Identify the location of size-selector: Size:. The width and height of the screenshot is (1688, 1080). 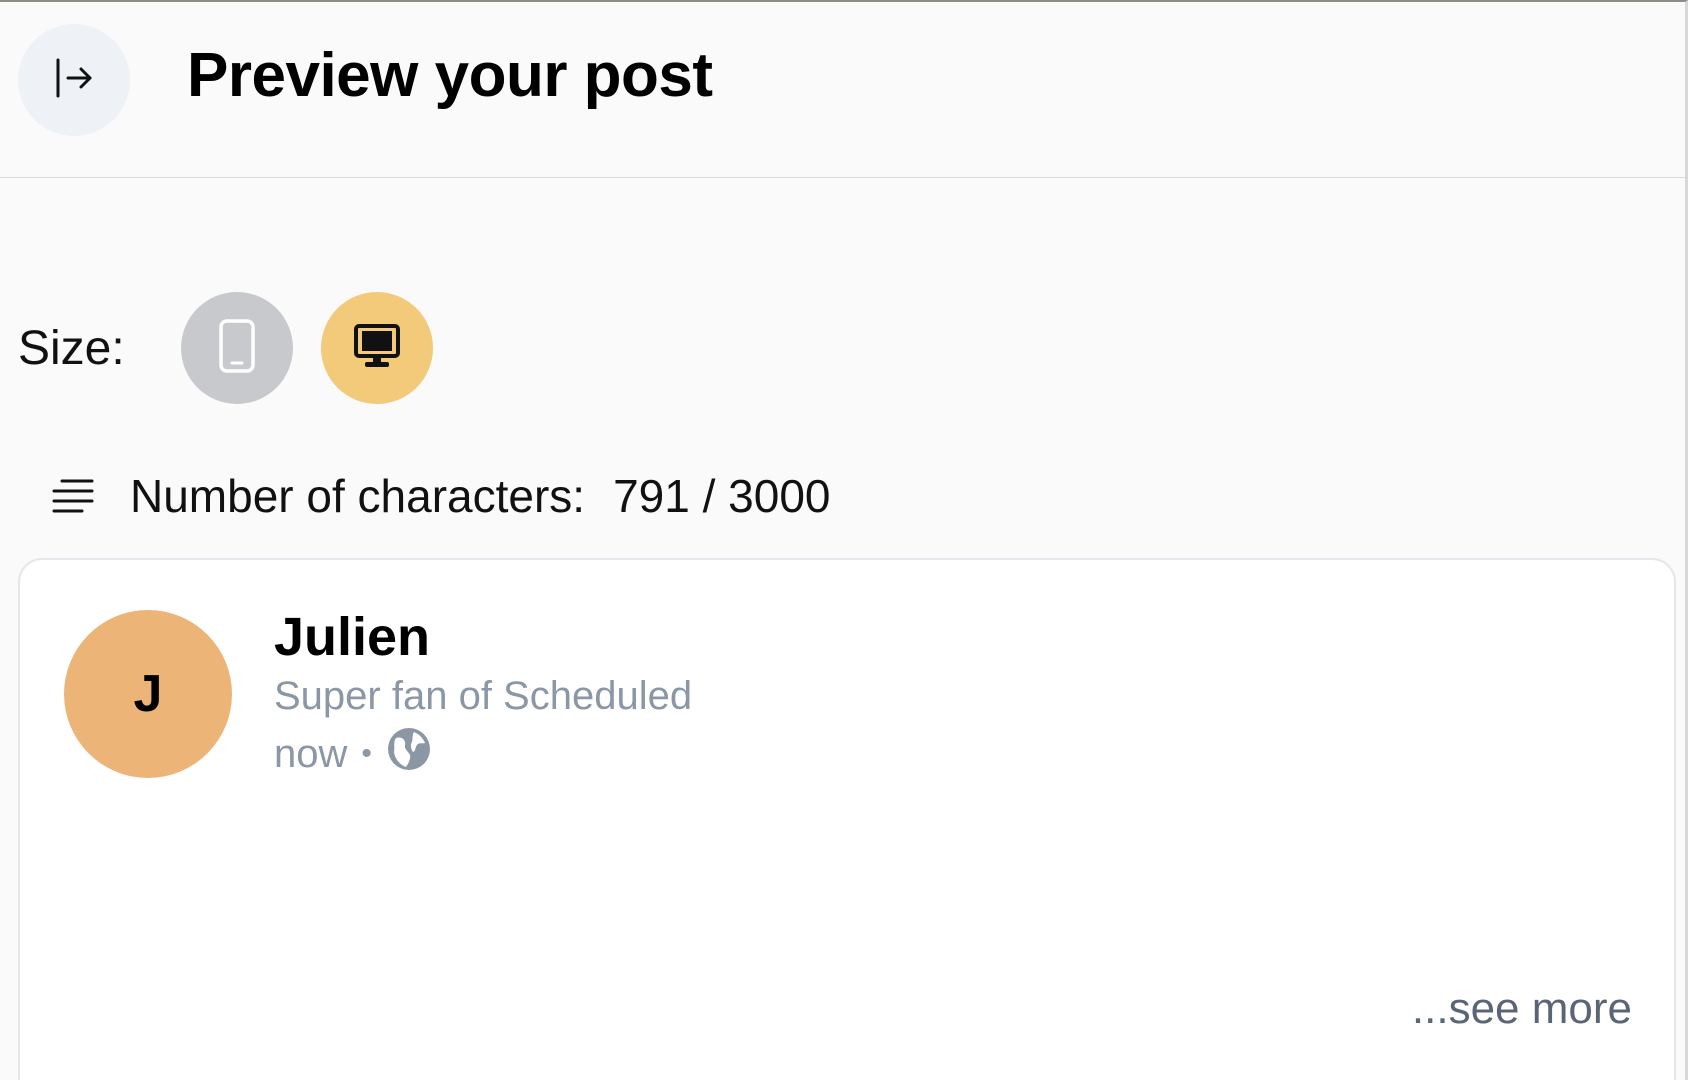
(239, 348).